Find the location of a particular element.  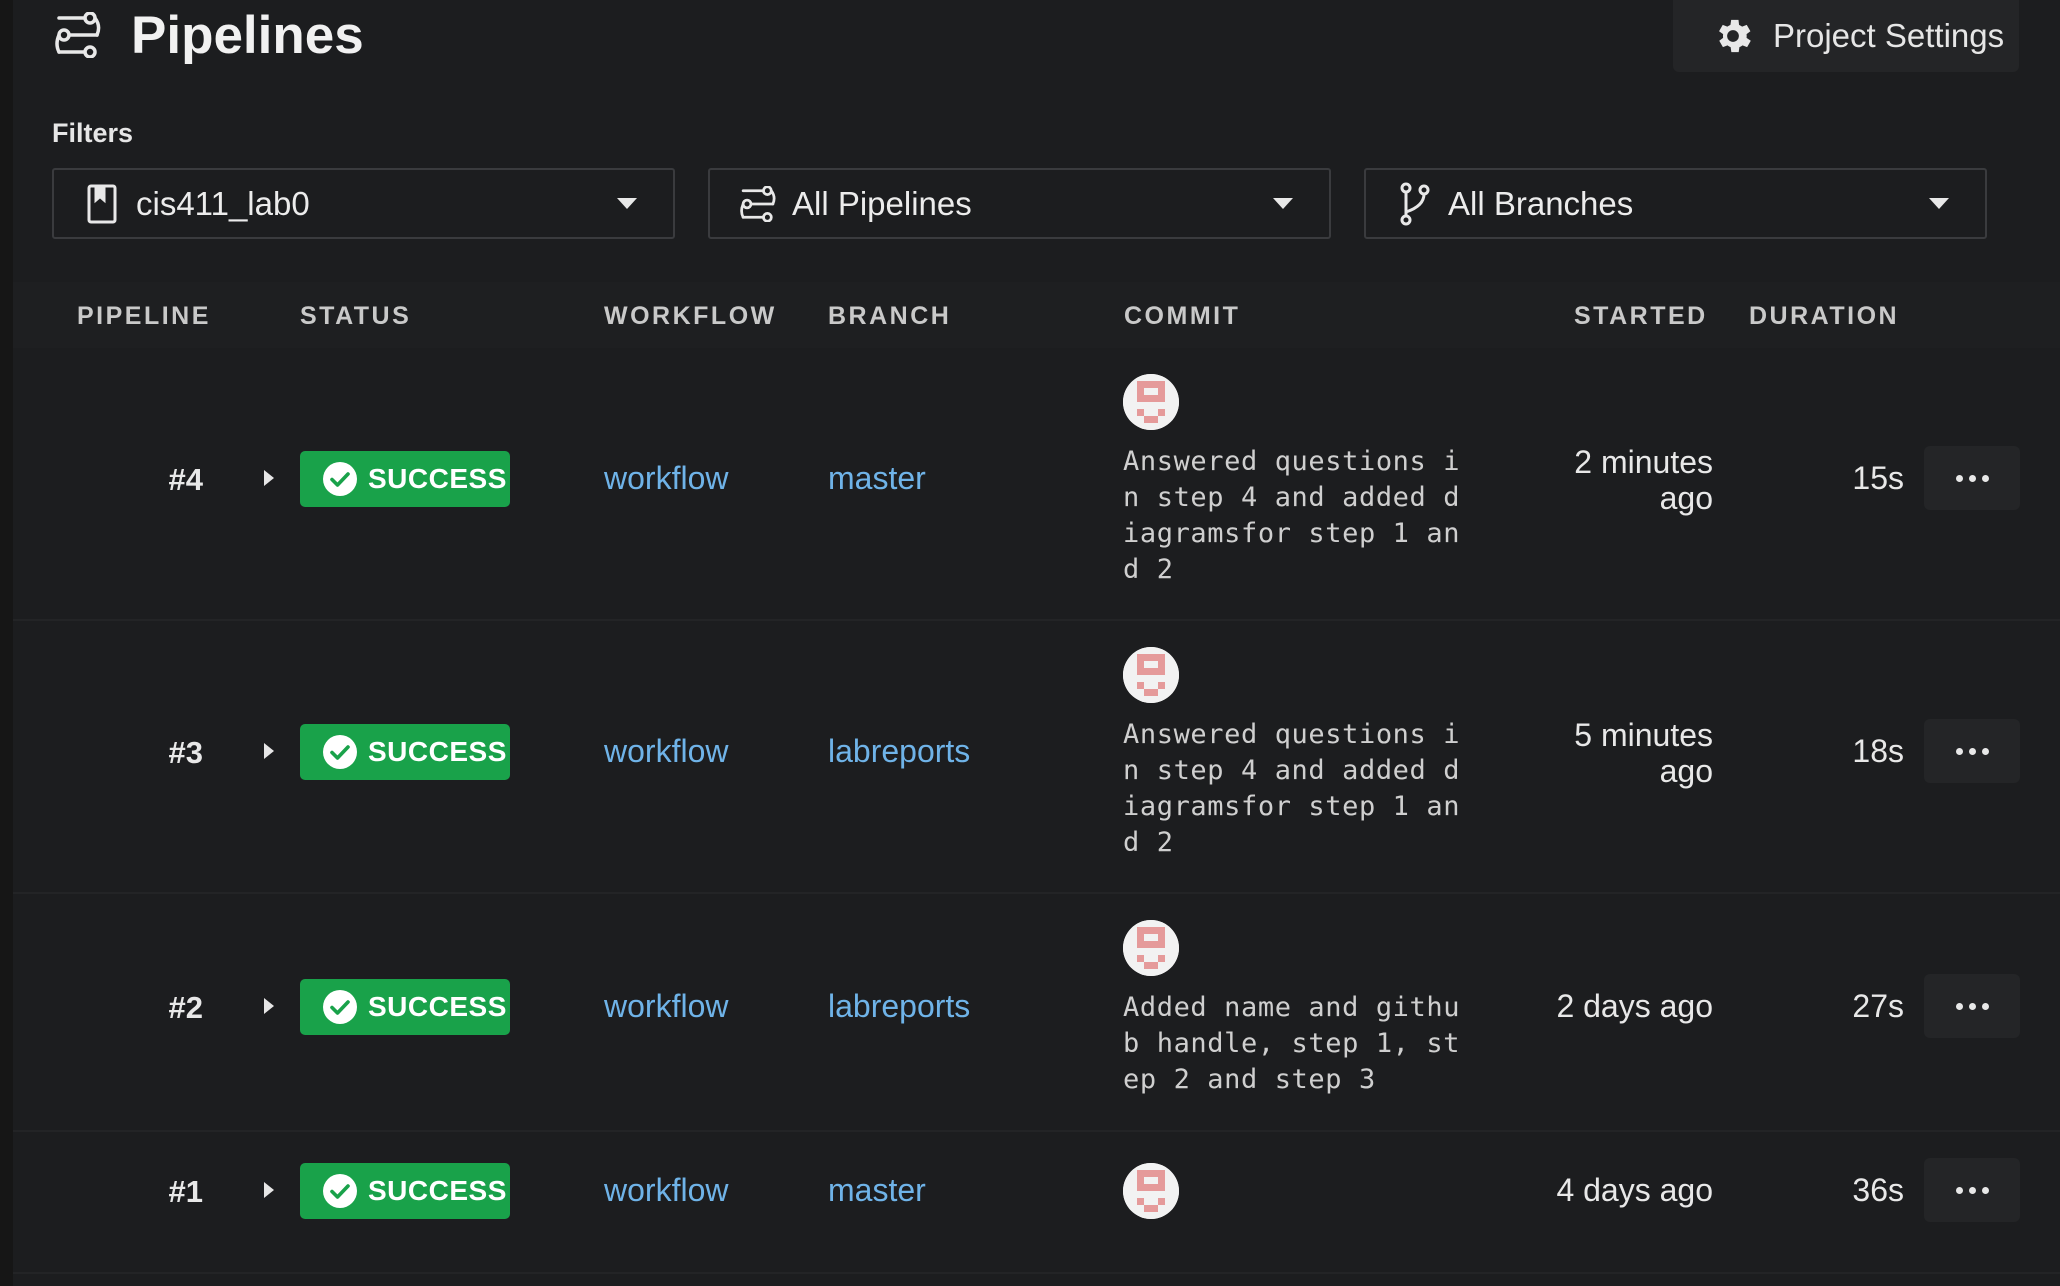

column-header-commit: COMMIT is located at coordinates (1182, 316).